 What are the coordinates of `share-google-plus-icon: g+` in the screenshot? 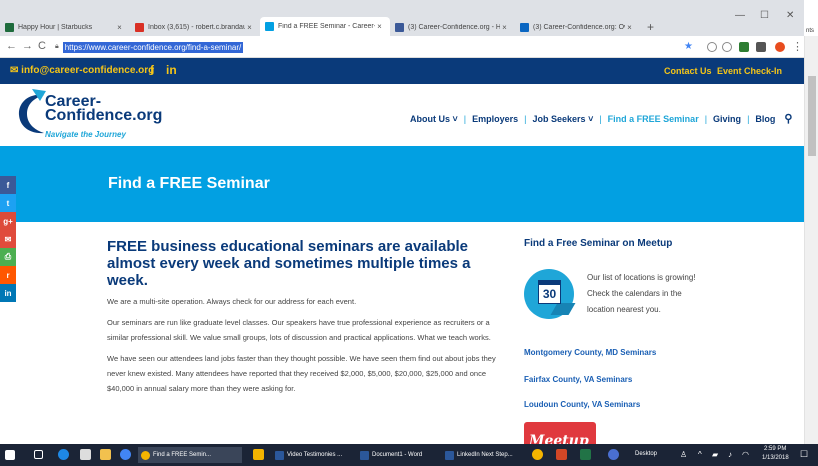 It's located at (8, 221).